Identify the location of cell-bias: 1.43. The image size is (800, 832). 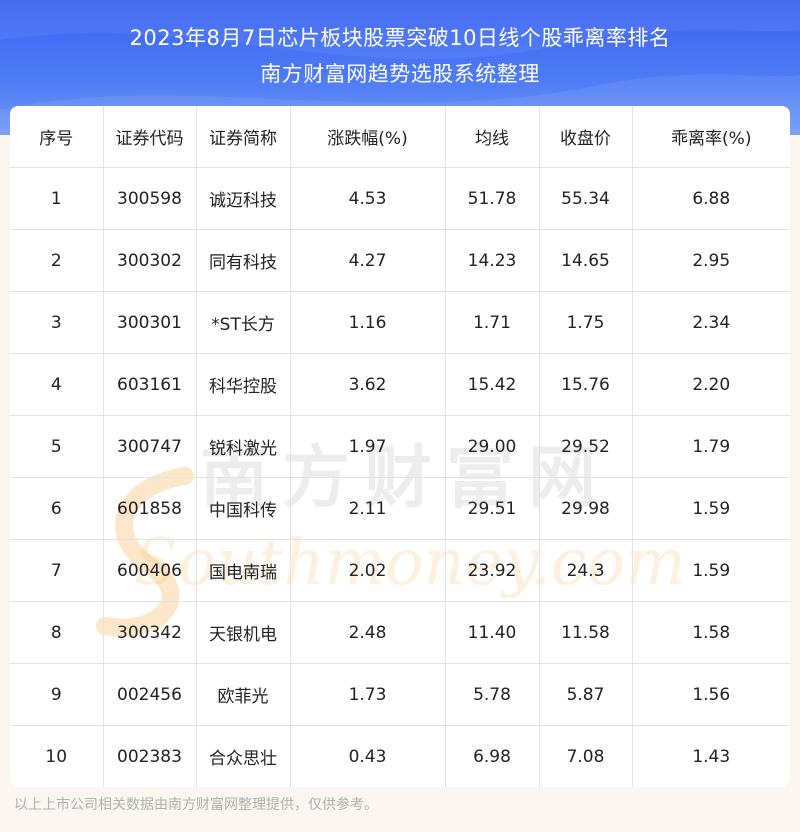
(711, 756).